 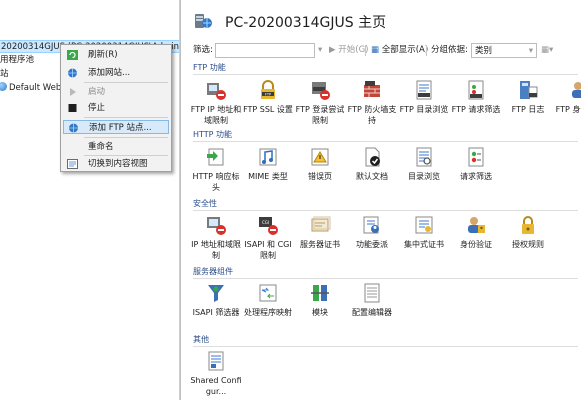 I want to click on start-button: ▶ 开始(G), so click(x=348, y=50).